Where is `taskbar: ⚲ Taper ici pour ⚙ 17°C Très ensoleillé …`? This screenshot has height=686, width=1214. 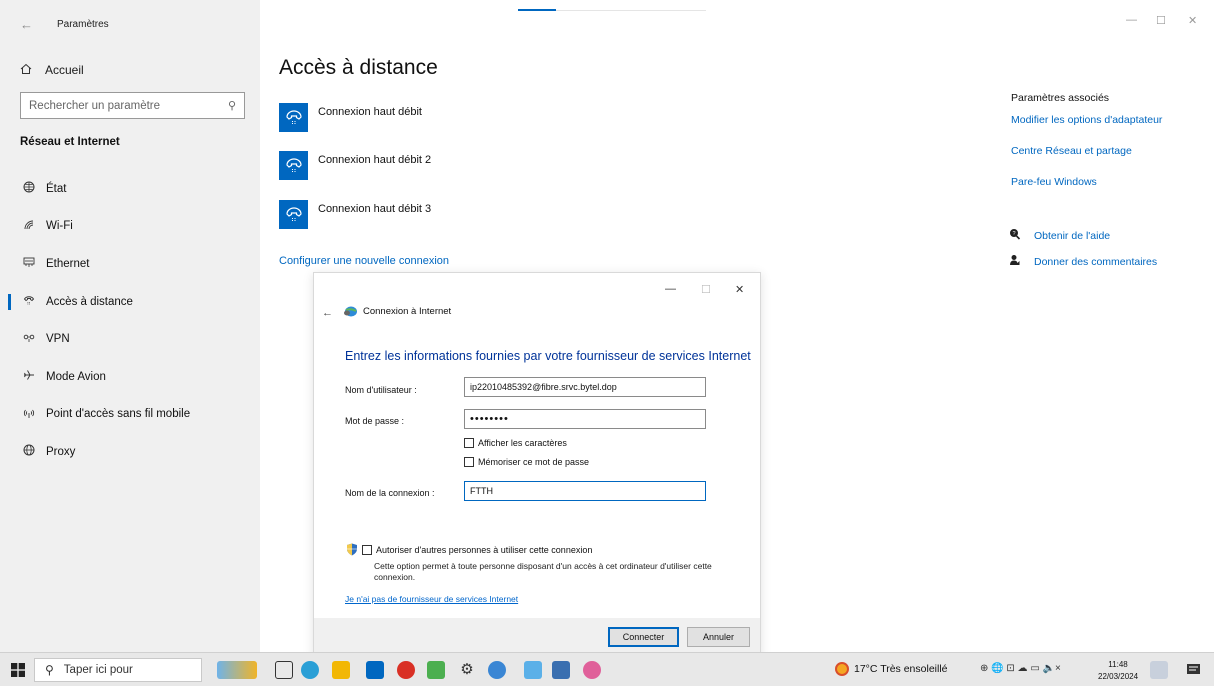 taskbar: ⚲ Taper ici pour ⚙ 17°C Très ensoleillé … is located at coordinates (607, 669).